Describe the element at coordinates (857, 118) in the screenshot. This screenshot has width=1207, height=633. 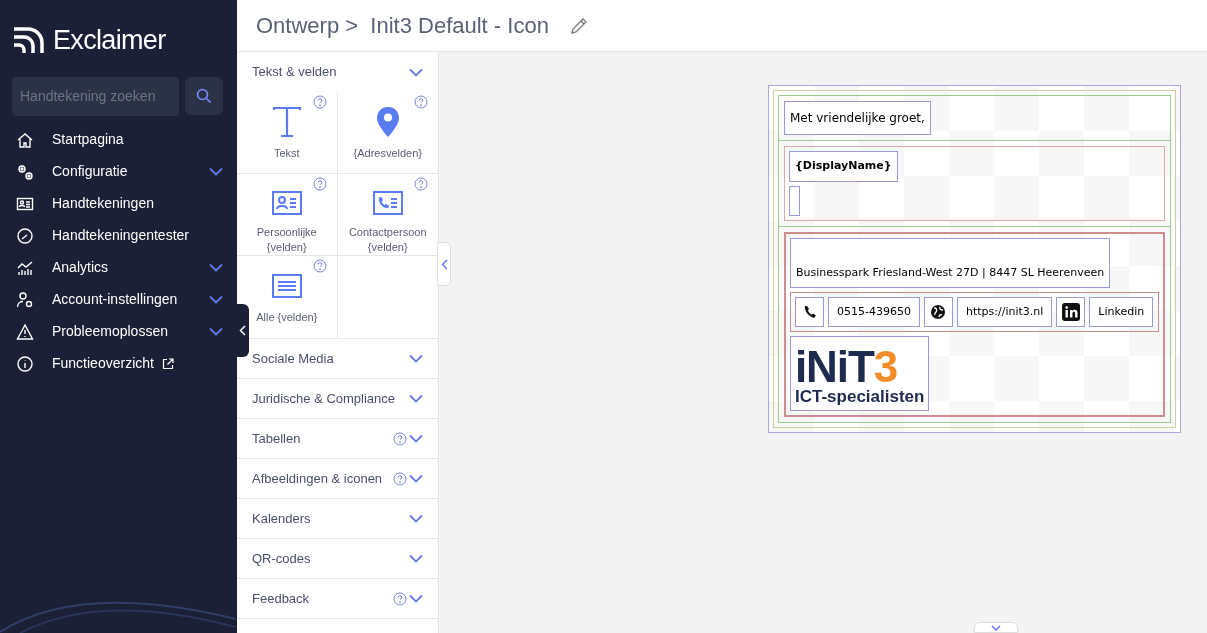
I see `greeting-text: Met vriendelijke groet,` at that location.